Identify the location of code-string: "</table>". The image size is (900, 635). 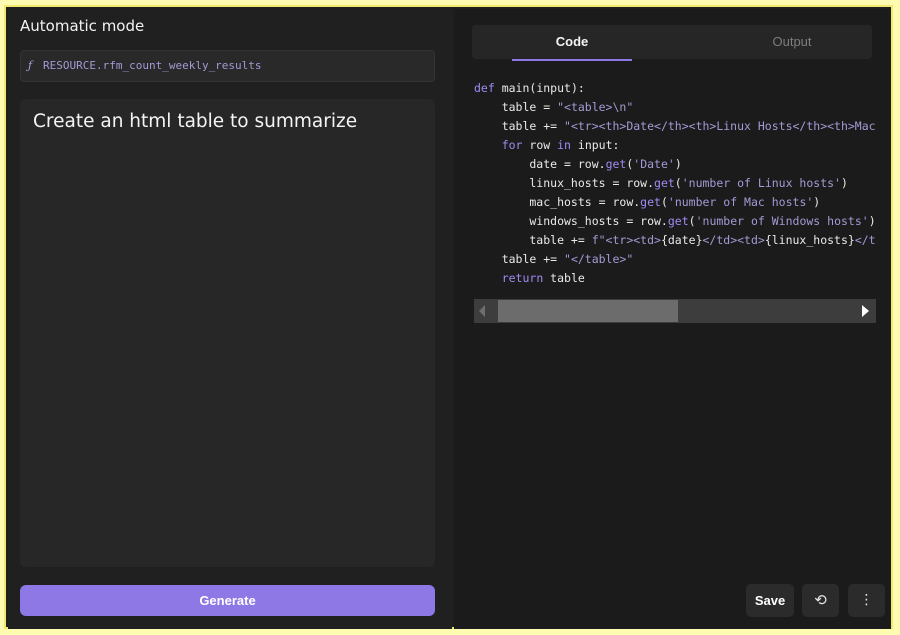
(599, 259).